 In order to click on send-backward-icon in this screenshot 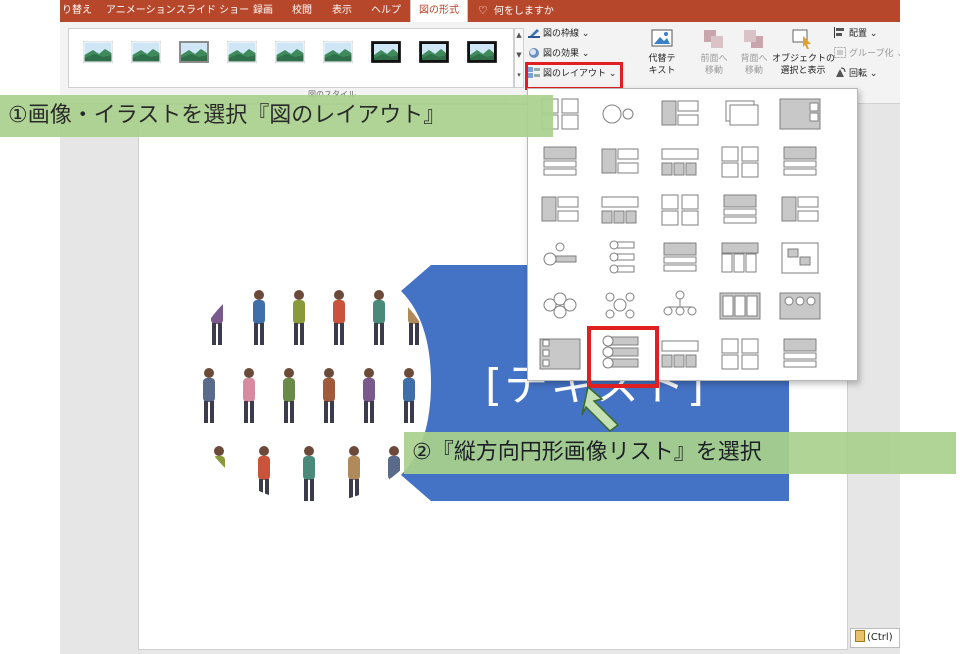, I will do `click(753, 39)`.